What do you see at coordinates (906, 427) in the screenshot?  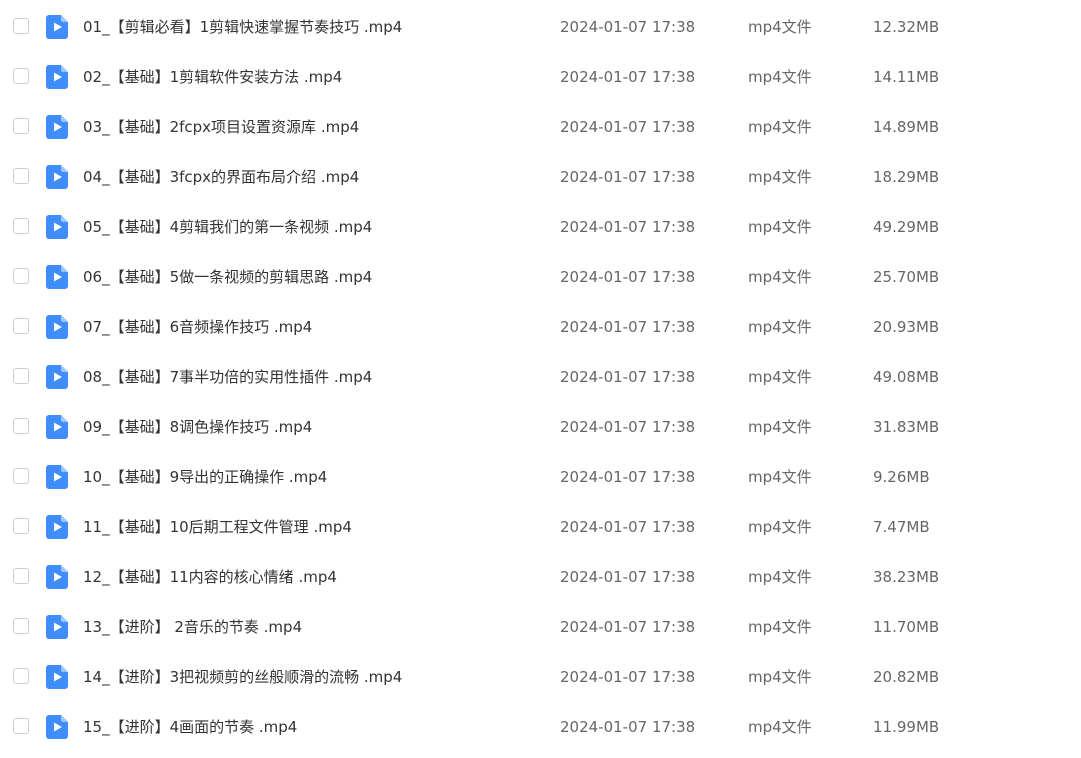 I see `file-size: 31.83MB` at bounding box center [906, 427].